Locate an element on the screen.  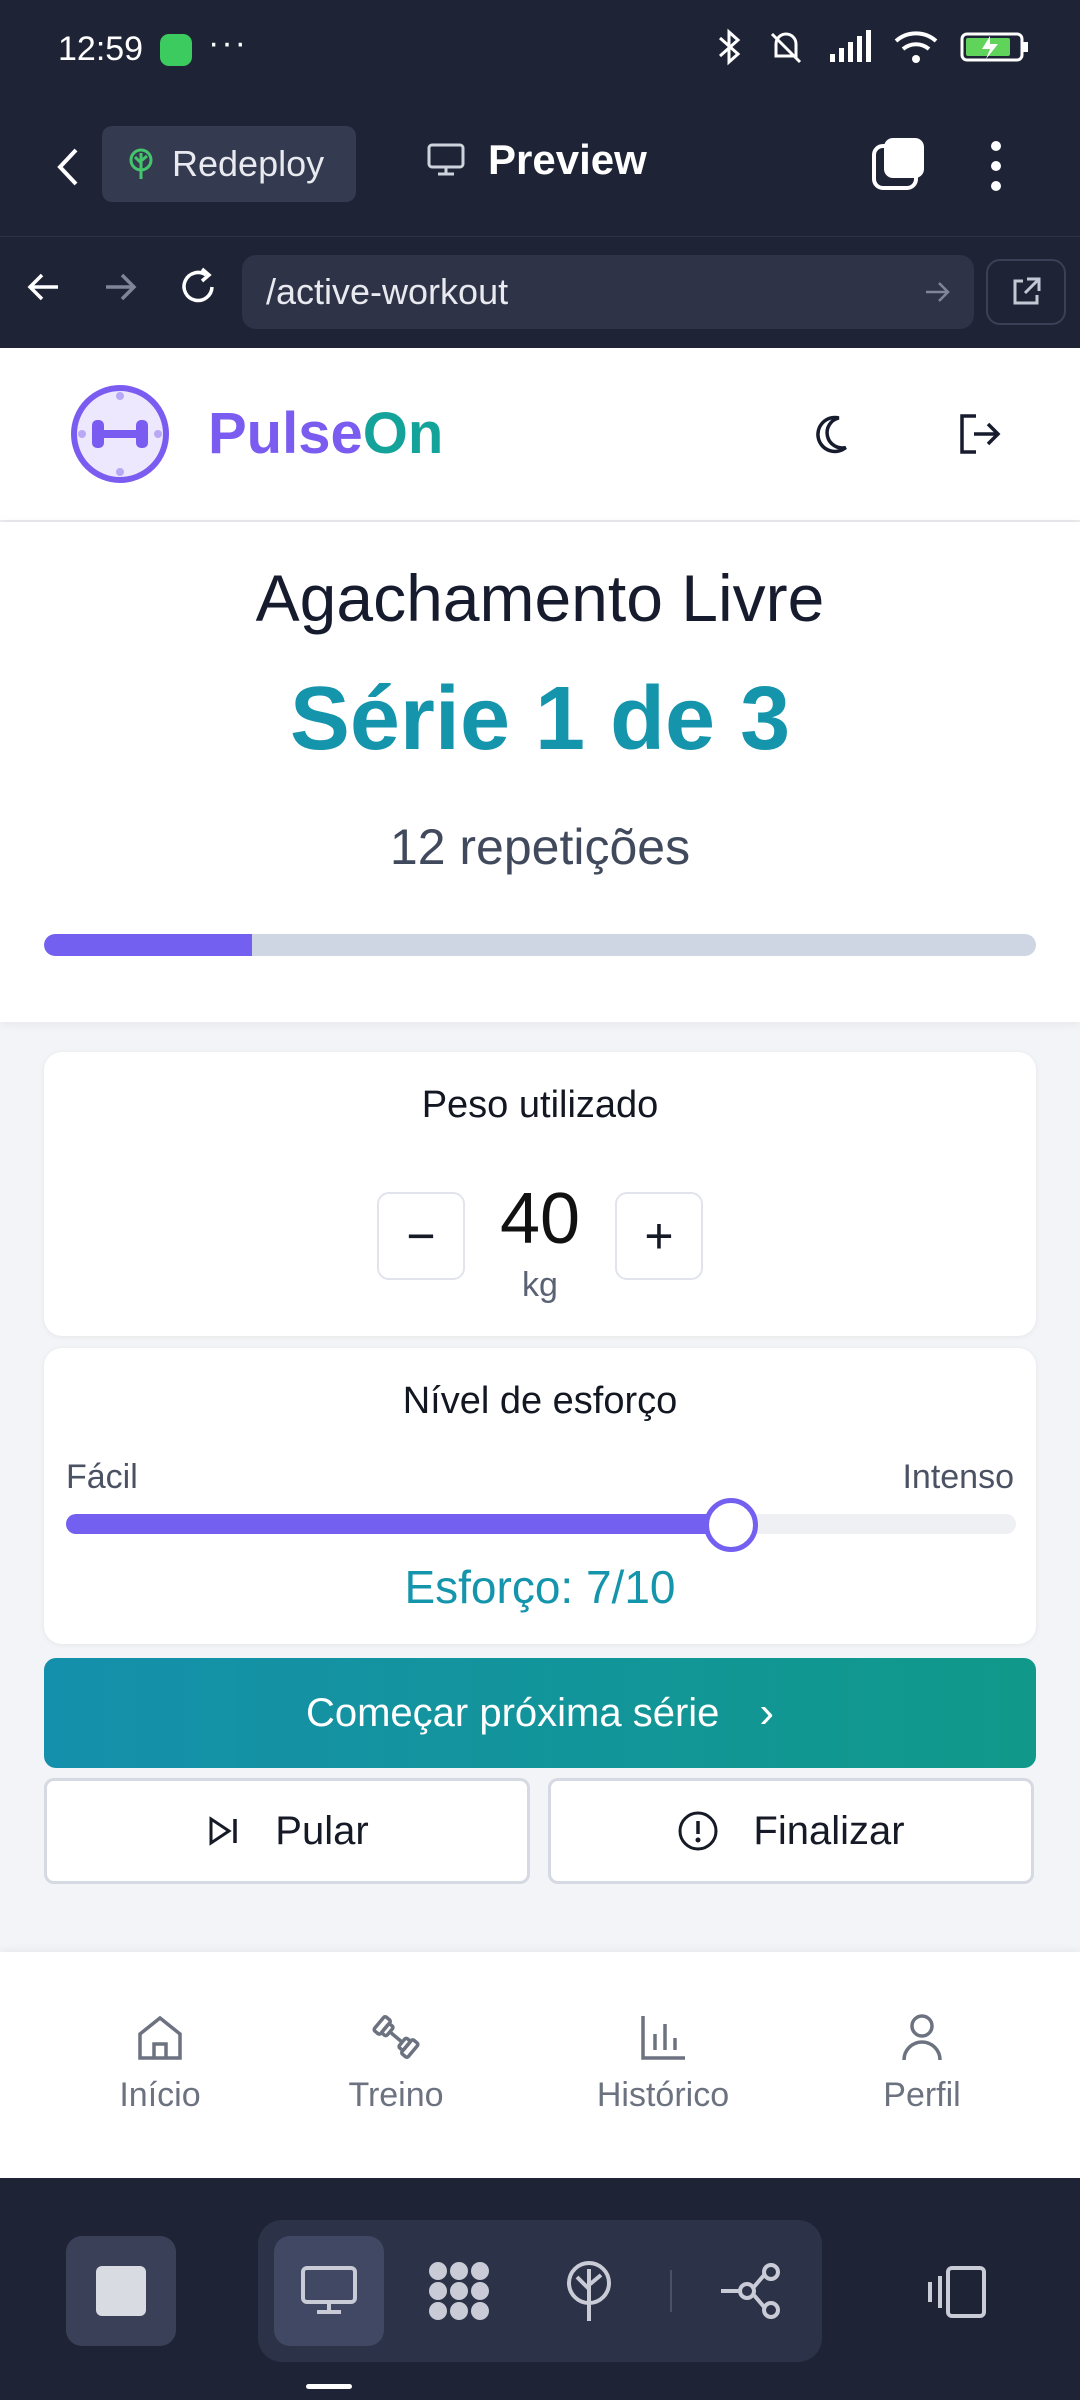
alert-circle-icon is located at coordinates (698, 1831).